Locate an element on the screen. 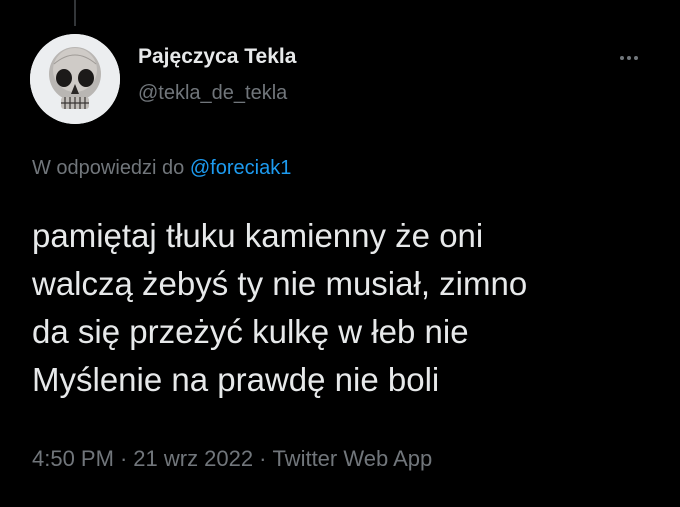 This screenshot has width=680, height=507. avatar is located at coordinates (75, 79).